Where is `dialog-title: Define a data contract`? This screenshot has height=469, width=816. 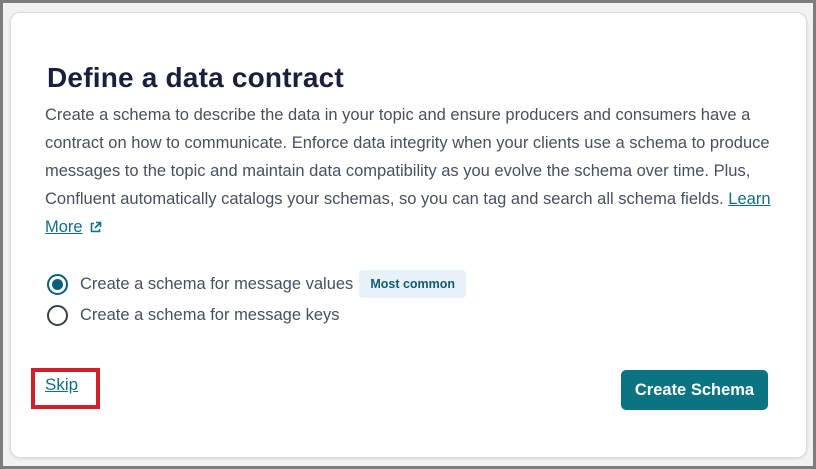 dialog-title: Define a data contract is located at coordinates (195, 77).